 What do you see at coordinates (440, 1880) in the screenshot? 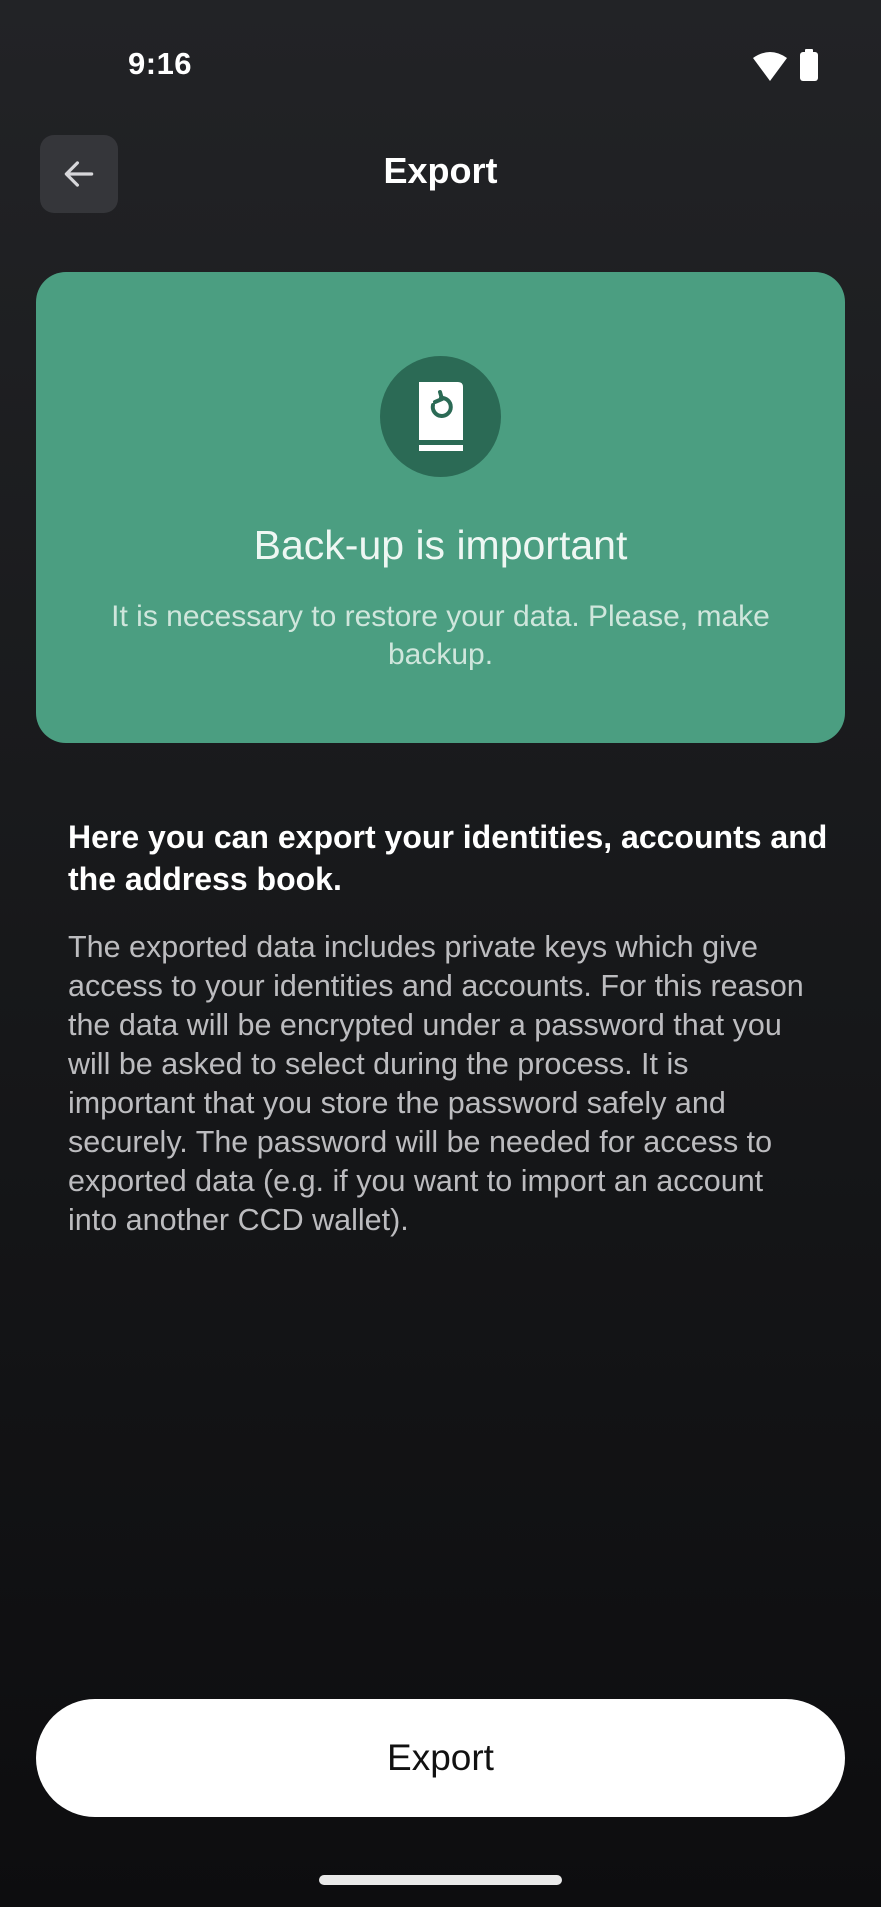
I see `home-indicator` at bounding box center [440, 1880].